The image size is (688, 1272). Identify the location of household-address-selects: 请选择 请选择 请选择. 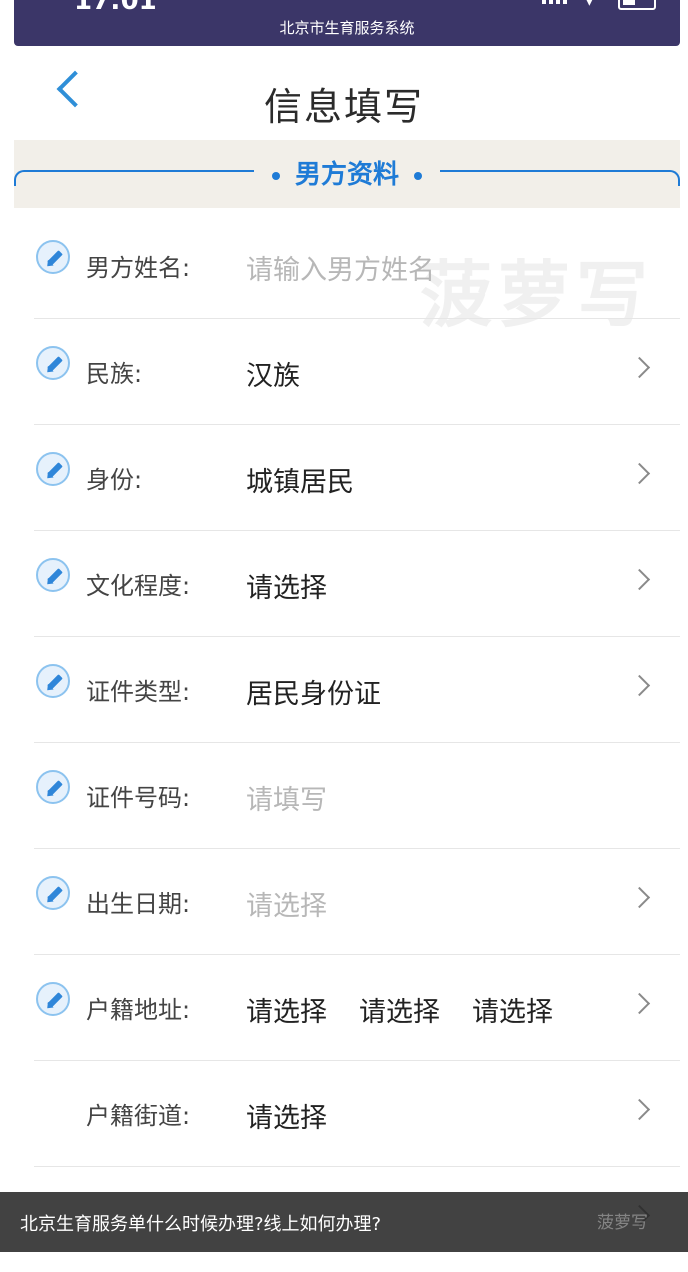
(399, 1009).